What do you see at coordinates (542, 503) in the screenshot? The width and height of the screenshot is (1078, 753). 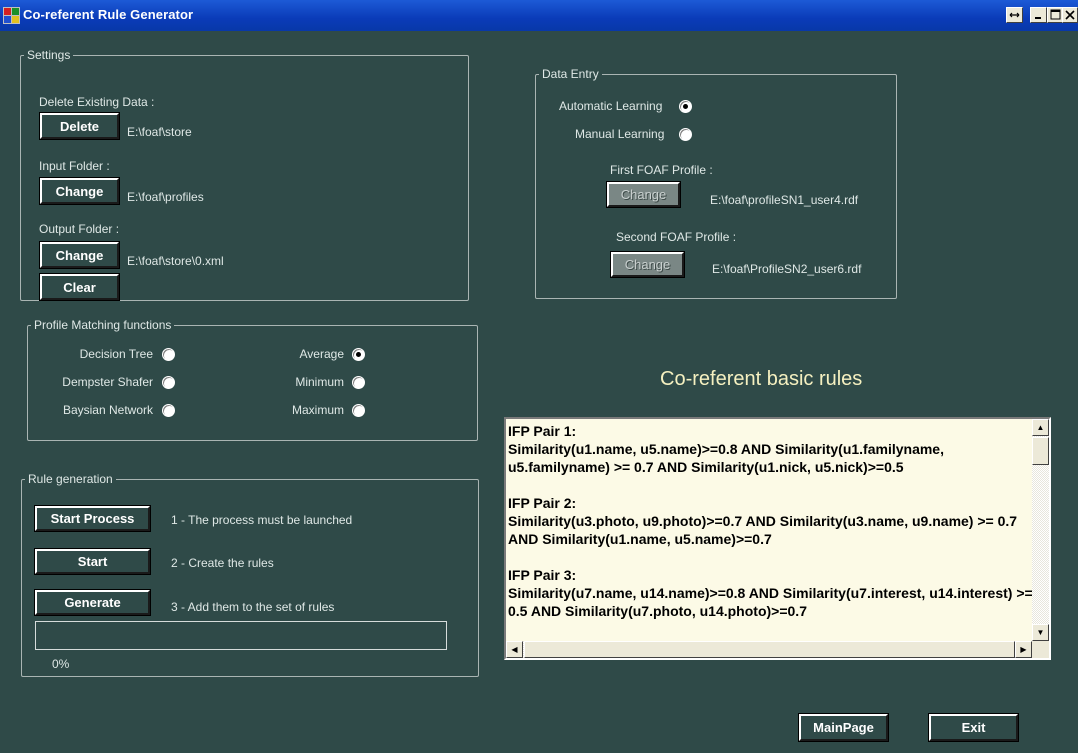 I see `pair-title: IFP Pair 2:` at bounding box center [542, 503].